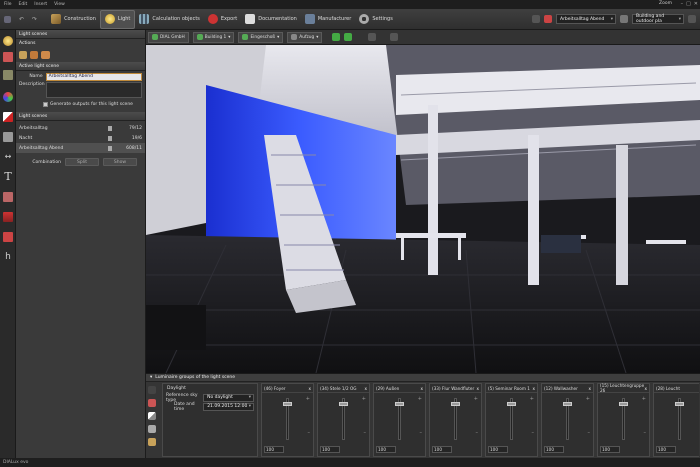 Image resolution: width=700 pixels, height=467 pixels. I want to click on floor-breadcrumb: Eingeschoß ▾, so click(261, 37).